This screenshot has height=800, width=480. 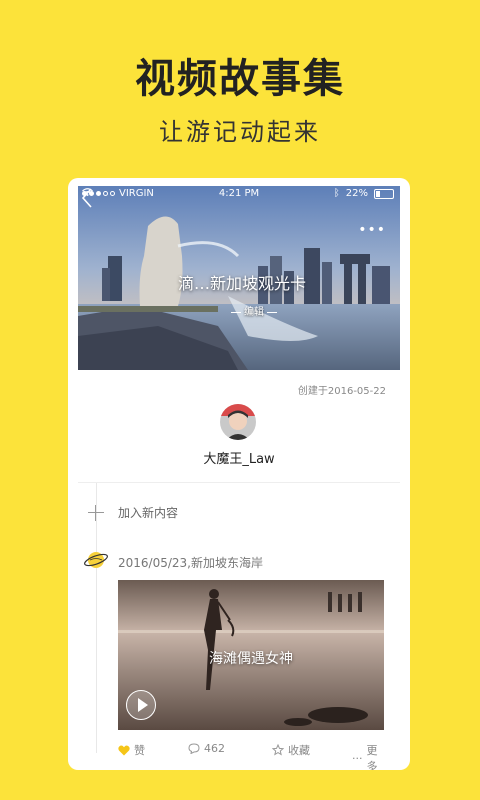 What do you see at coordinates (336, 193) in the screenshot?
I see `bluetooth-icon: ᛒ` at bounding box center [336, 193].